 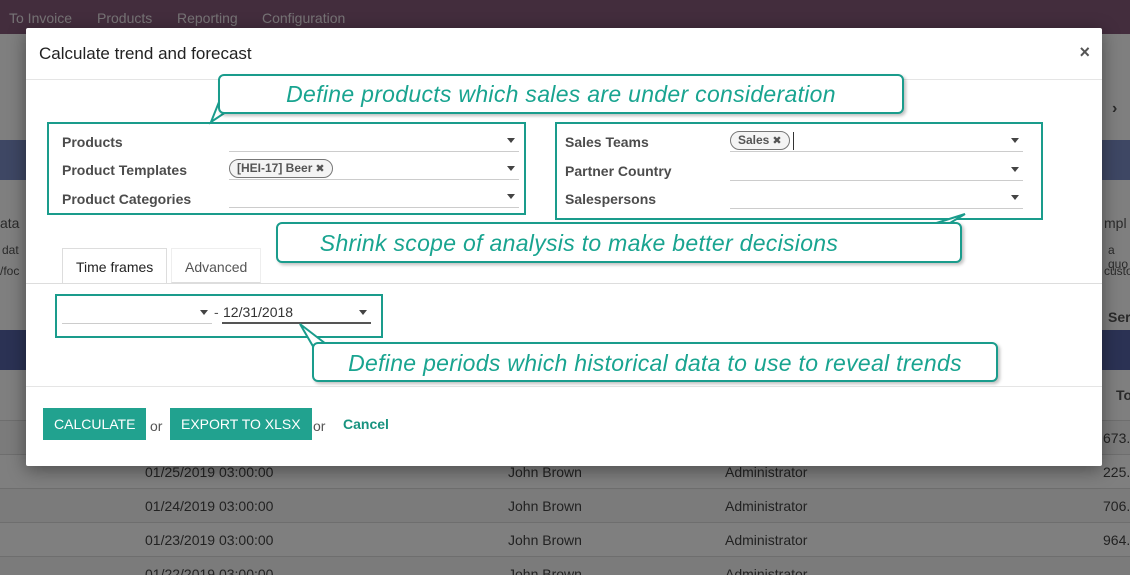 I want to click on product-template-tag: [HEI-17] Beer ✖, so click(x=281, y=168).